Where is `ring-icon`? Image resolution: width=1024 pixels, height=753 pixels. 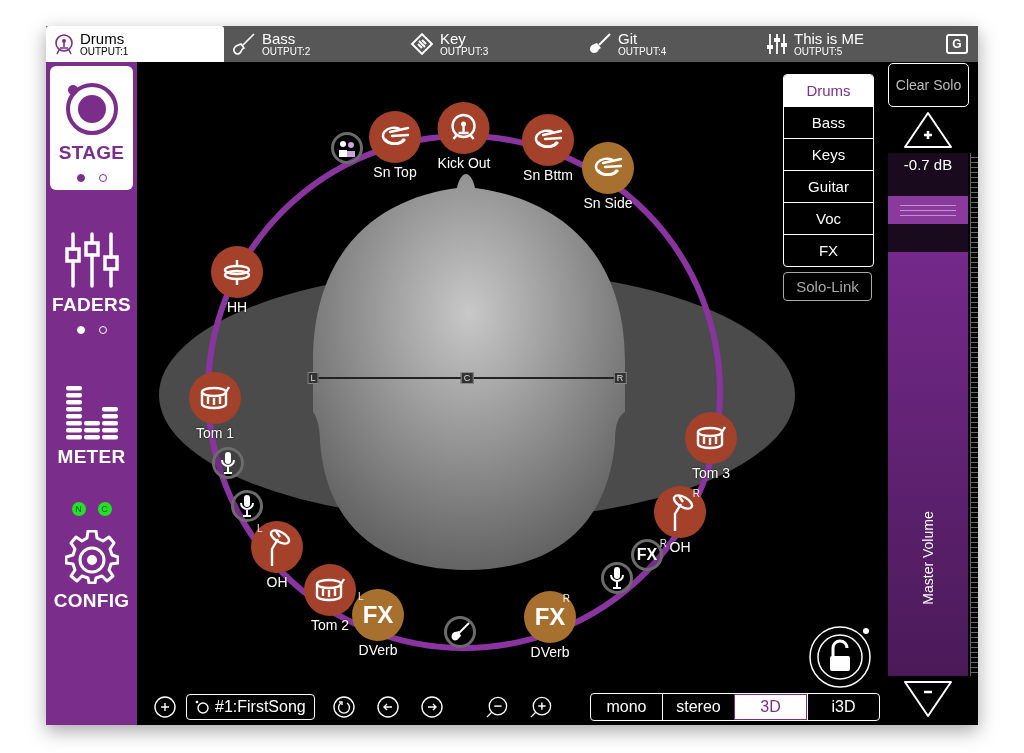 ring-icon is located at coordinates (202, 707).